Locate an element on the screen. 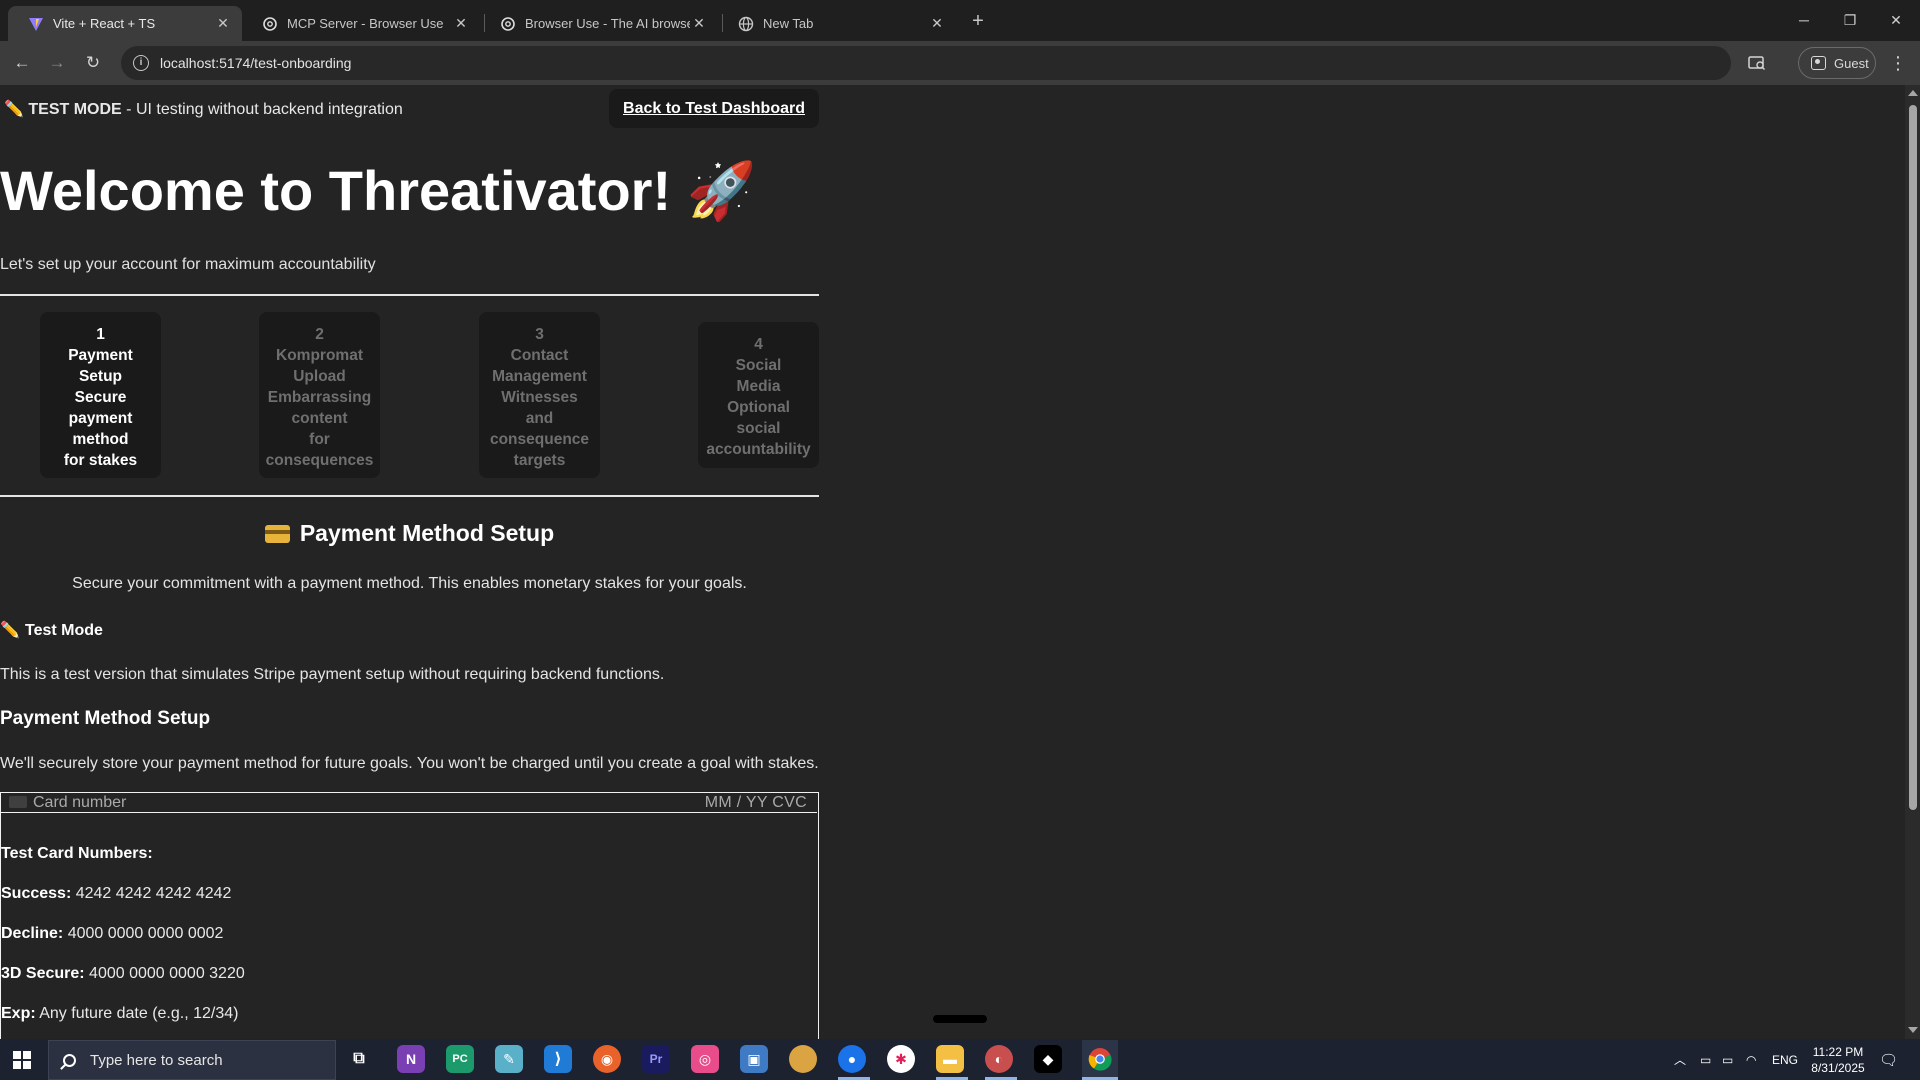  remote-desktop-icon: ▣ is located at coordinates (754, 1059).